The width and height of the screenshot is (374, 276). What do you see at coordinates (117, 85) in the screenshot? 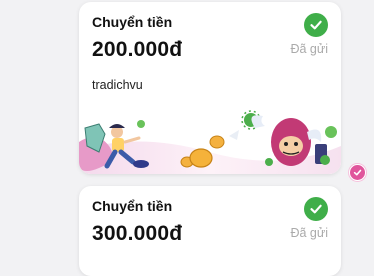
I see `transfer-note: tradichvu` at bounding box center [117, 85].